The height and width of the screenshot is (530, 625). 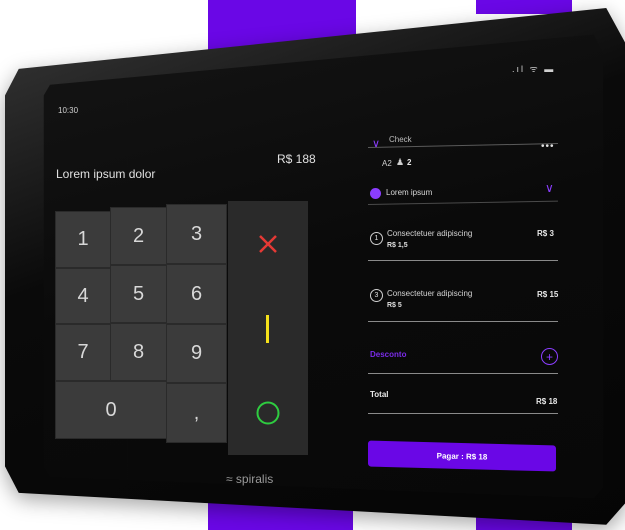 I want to click on key-label: 4, so click(x=83, y=295).